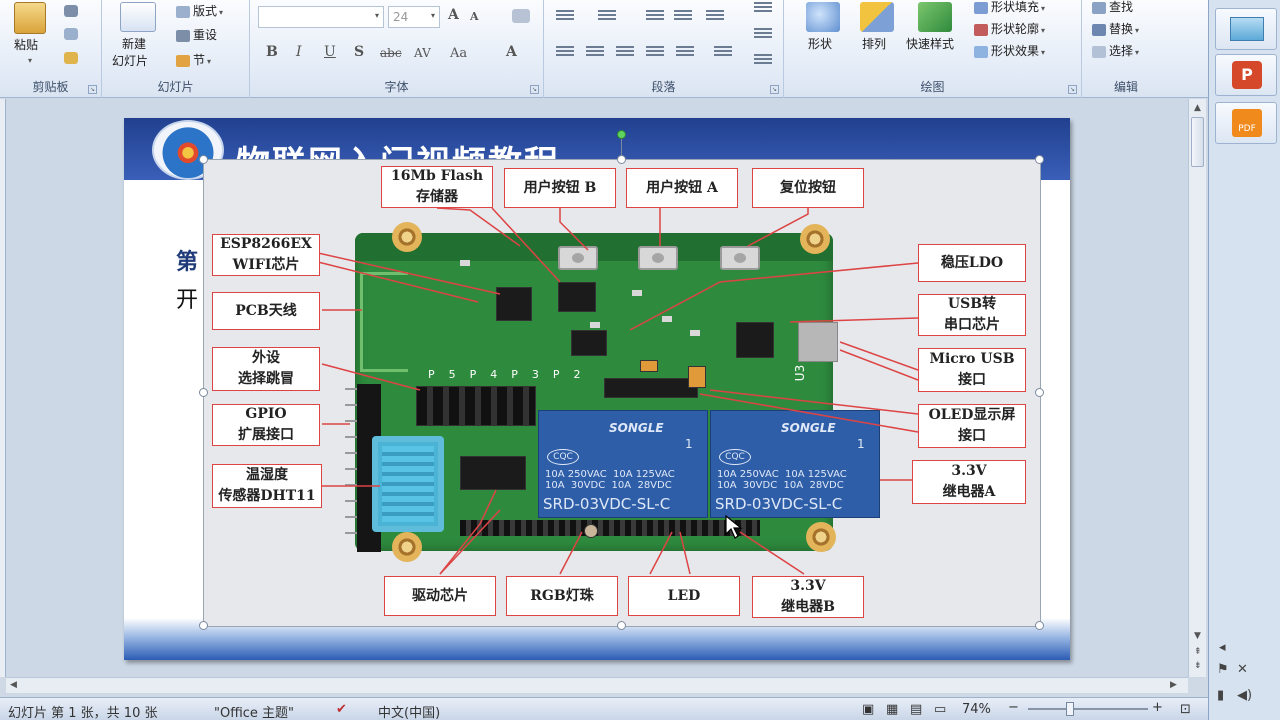  What do you see at coordinates (1070, 709) in the screenshot?
I see `zoom-slider-thumb` at bounding box center [1070, 709].